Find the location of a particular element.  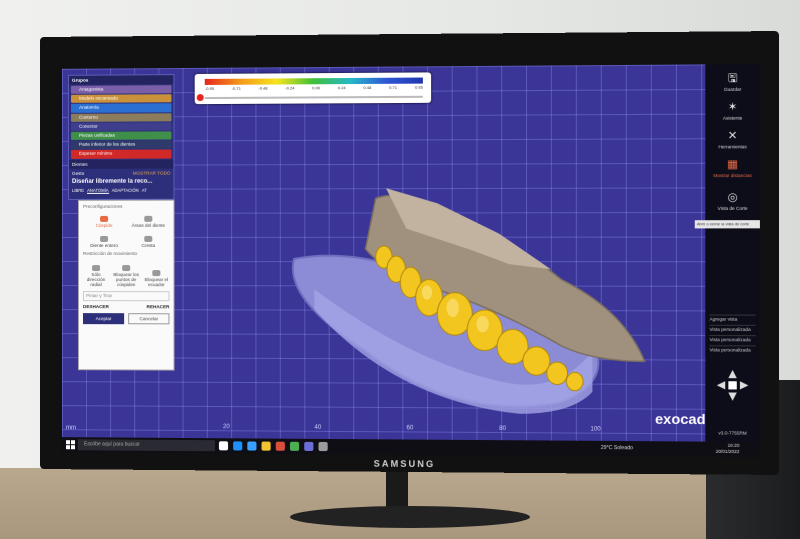

ruler-bottom: 20 40 60 80 100 is located at coordinates (383, 430).